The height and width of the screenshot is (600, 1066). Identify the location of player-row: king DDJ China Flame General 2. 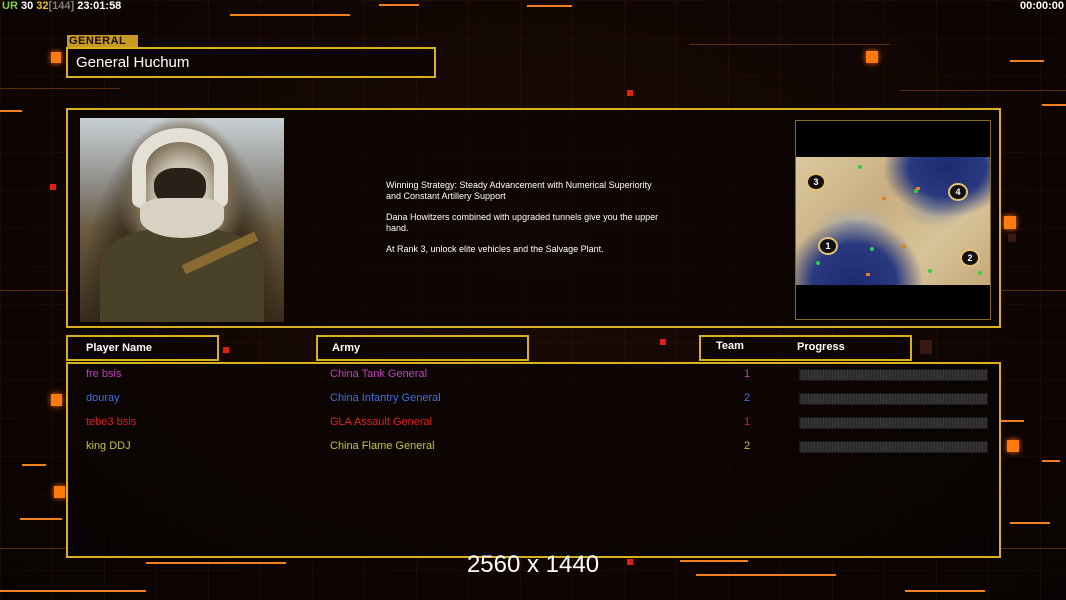
(533, 448).